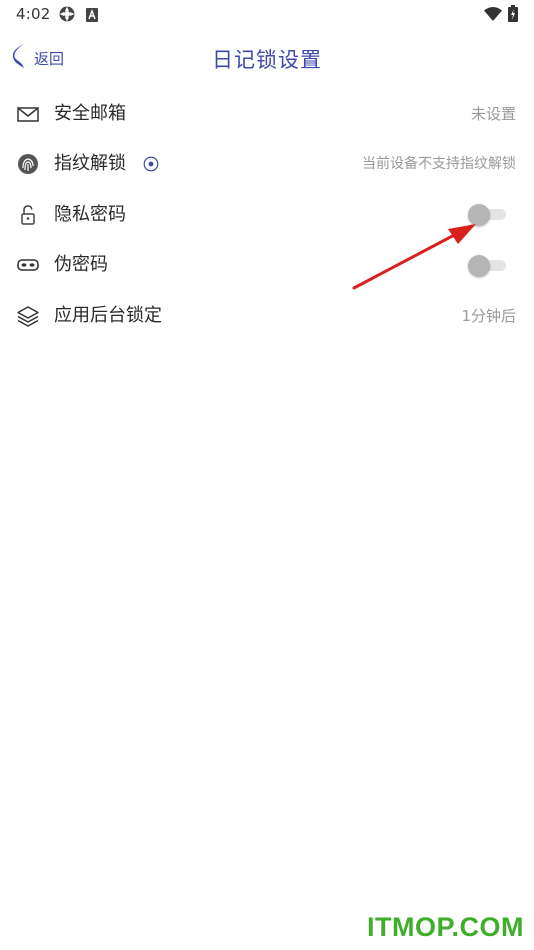 Image resolution: width=534 pixels, height=950 pixels. What do you see at coordinates (513, 15) in the screenshot?
I see `battery-charging-icon` at bounding box center [513, 15].